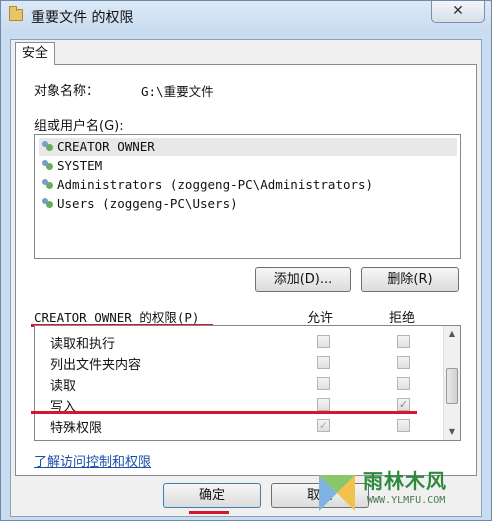  Describe the element at coordinates (246, 16) in the screenshot. I see `title-bar: 重要文件 的权限 ✕` at that location.